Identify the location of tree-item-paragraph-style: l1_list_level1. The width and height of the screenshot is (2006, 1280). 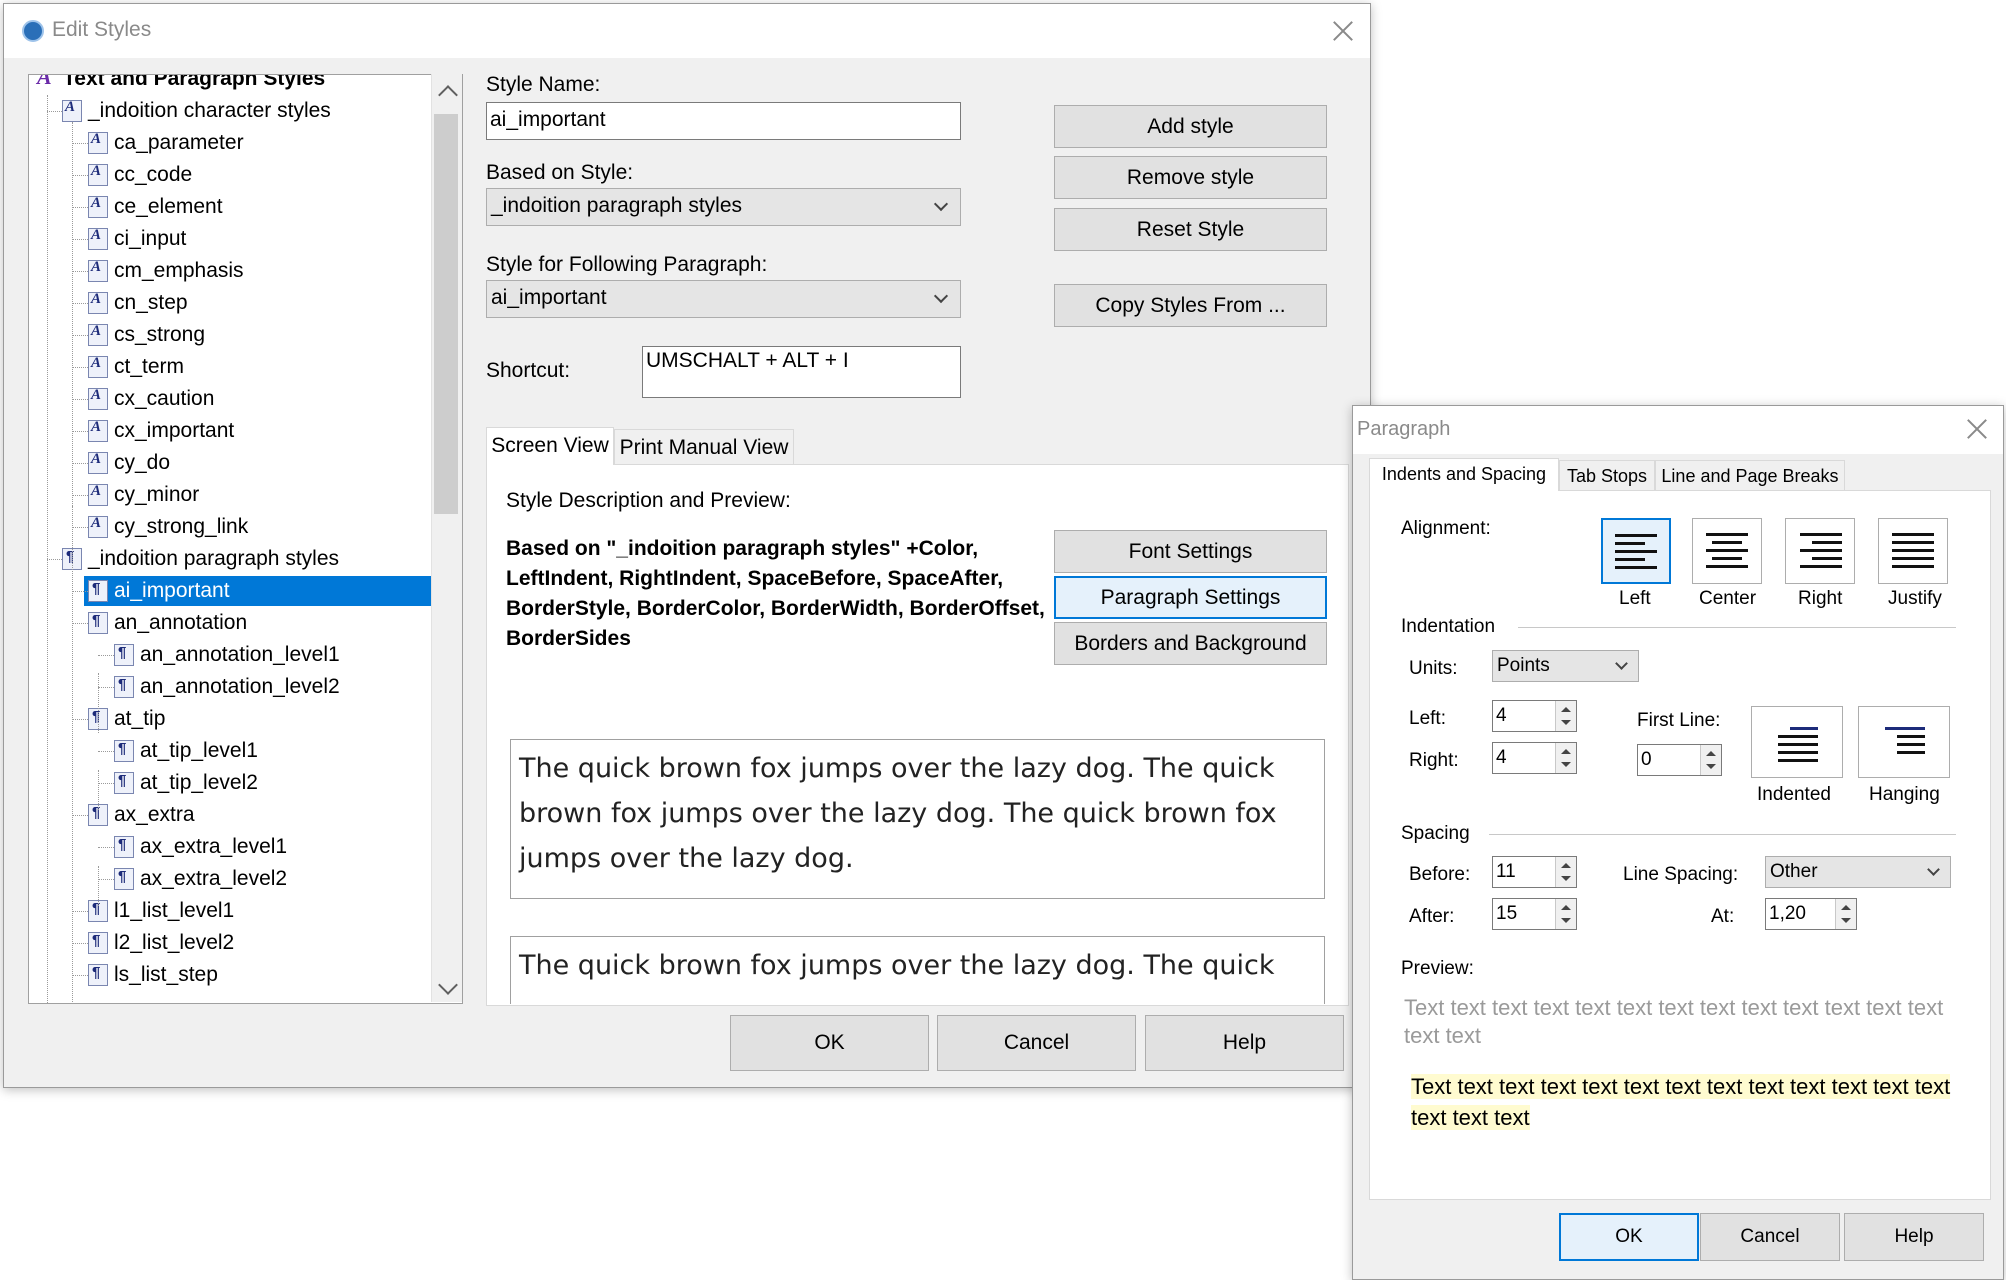
(229, 911).